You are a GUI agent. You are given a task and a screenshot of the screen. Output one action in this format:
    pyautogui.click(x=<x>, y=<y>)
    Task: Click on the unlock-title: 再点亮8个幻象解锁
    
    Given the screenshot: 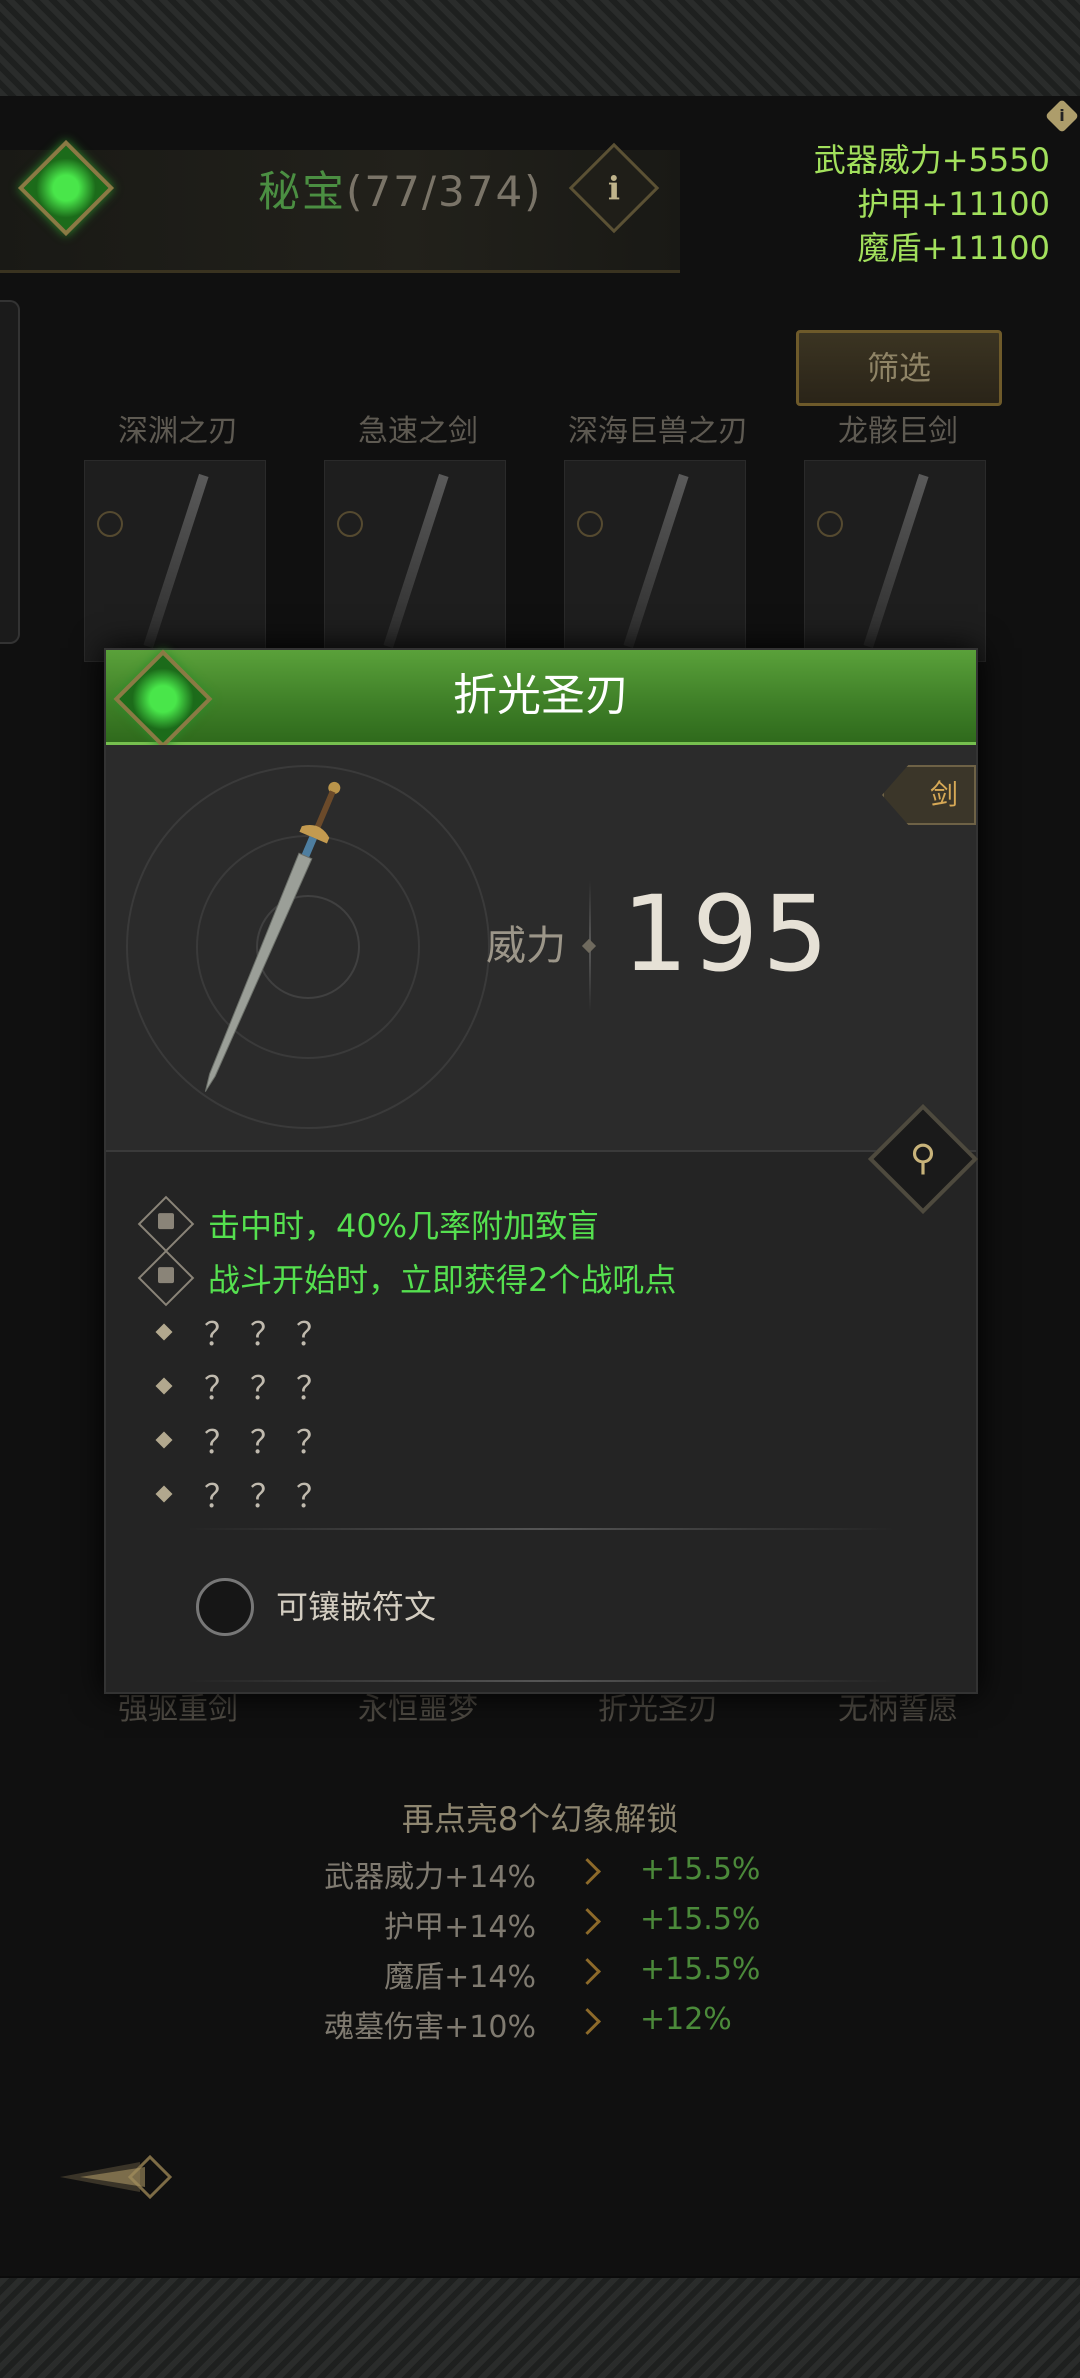 What is the action you would take?
    pyautogui.click(x=540, y=1819)
    